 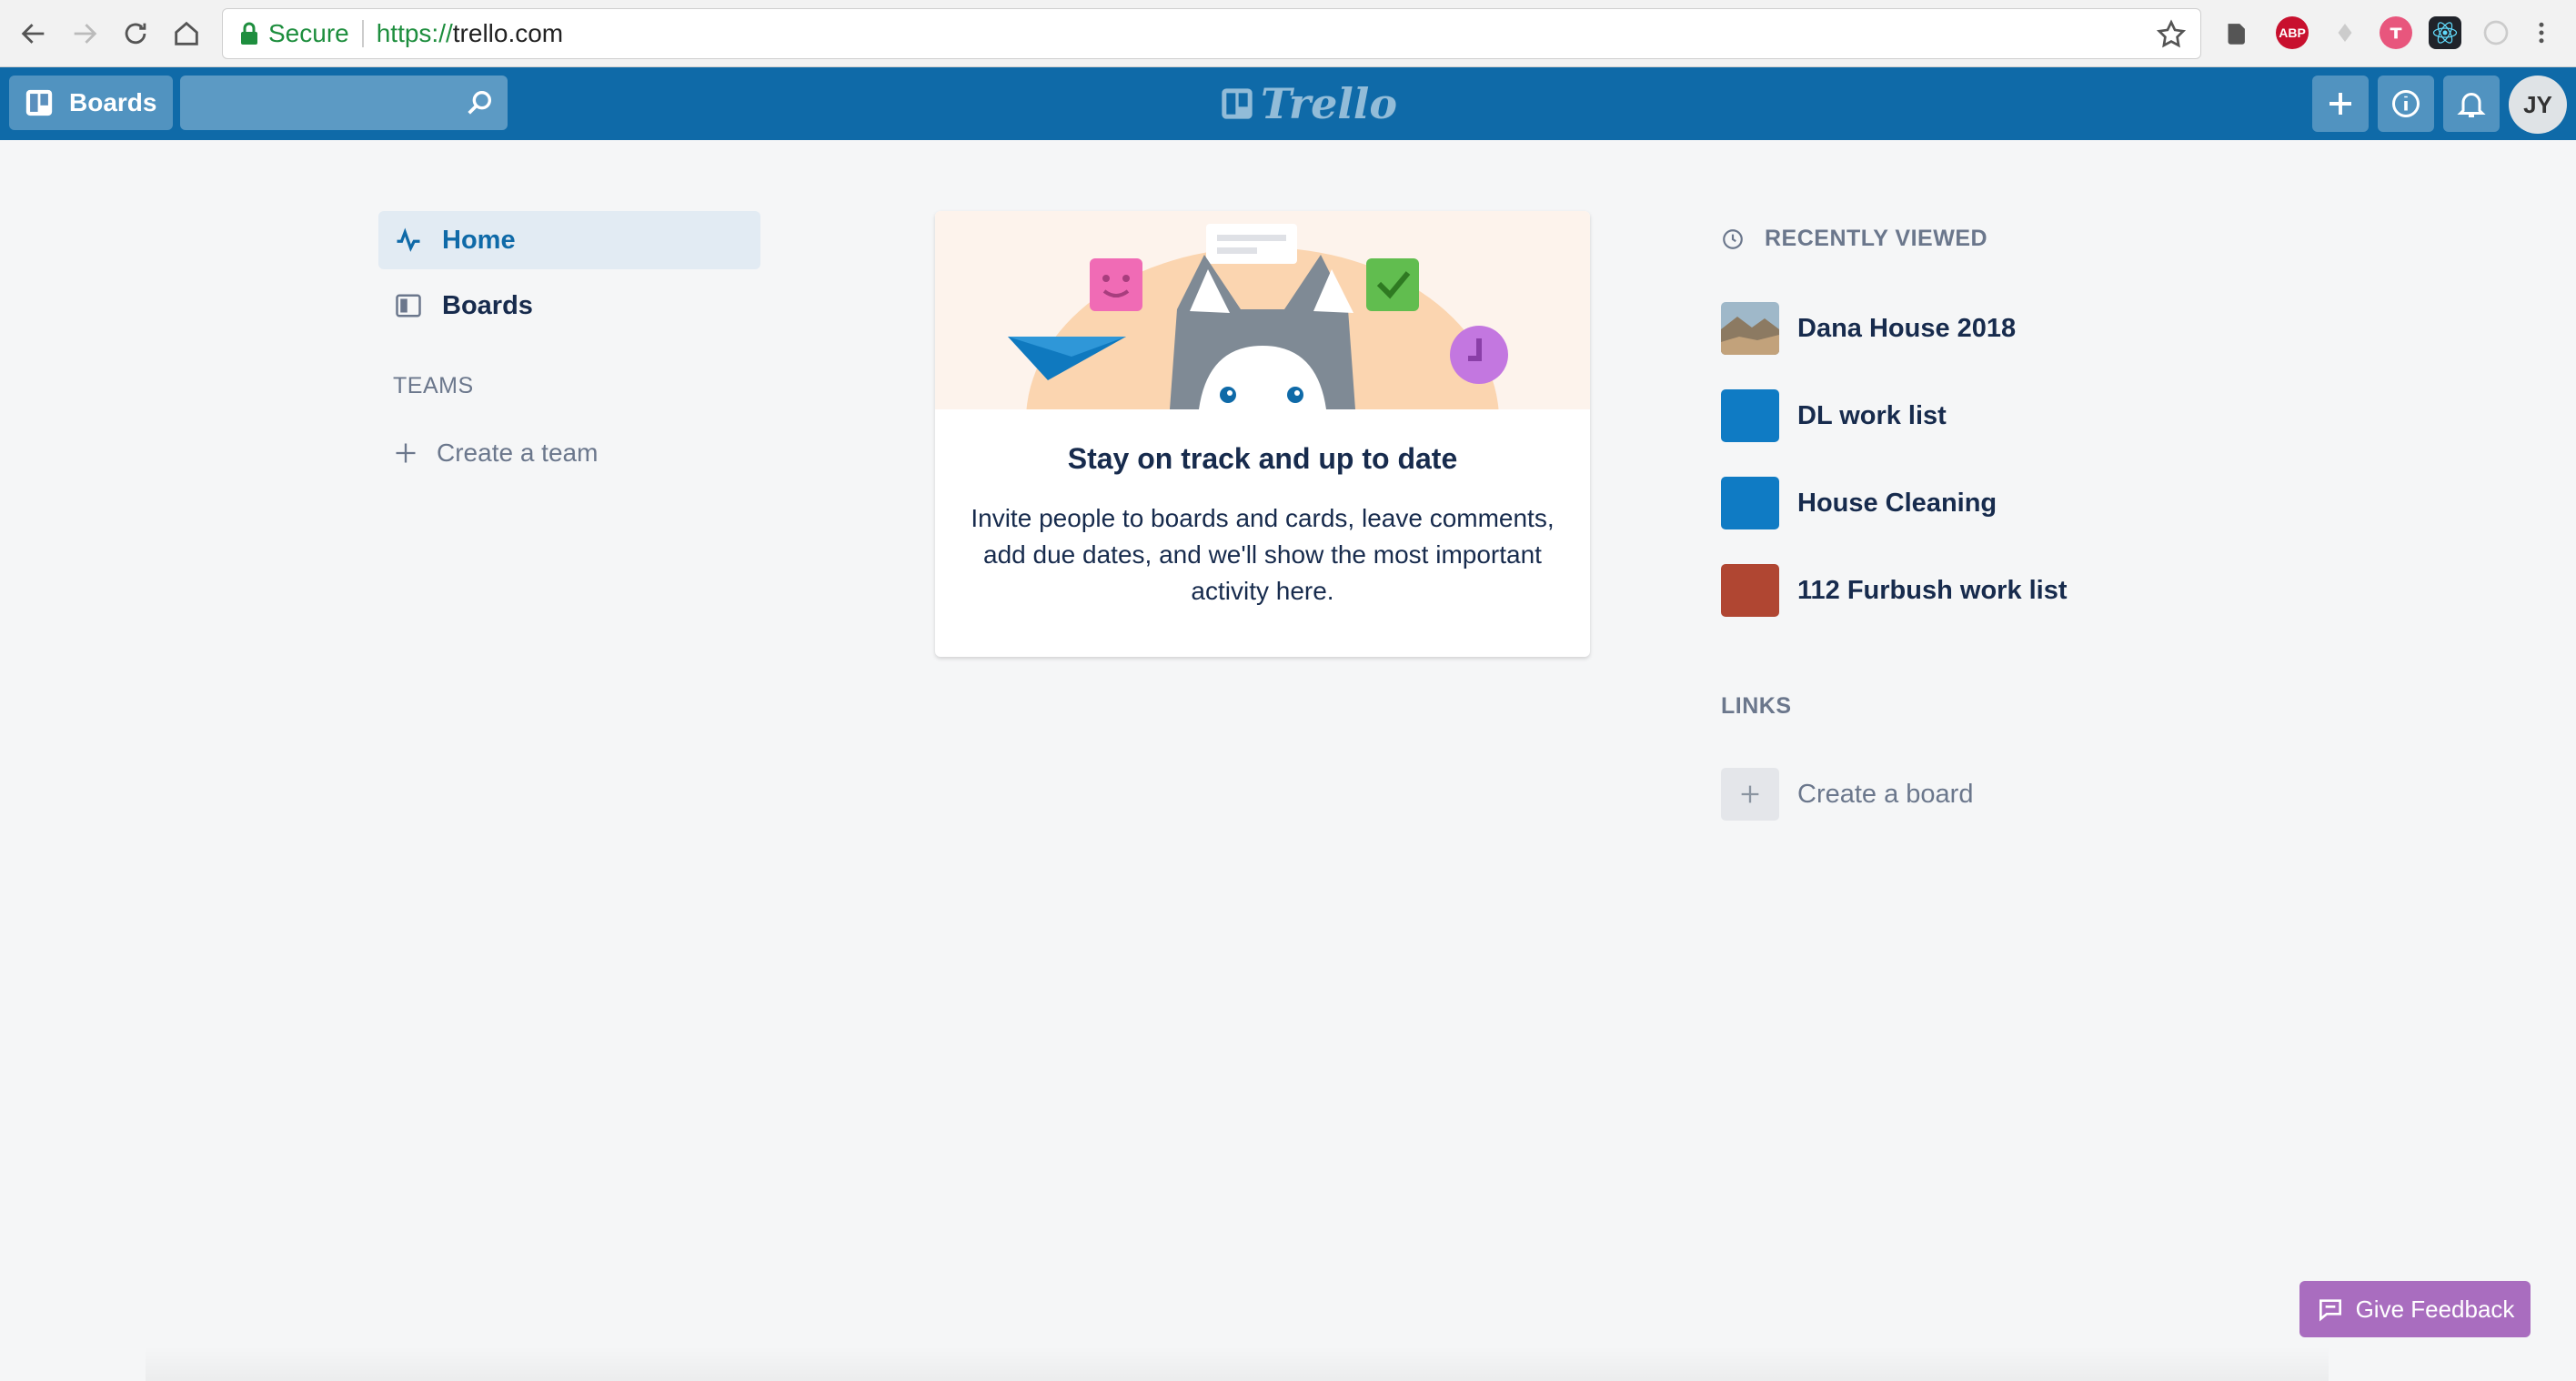 What do you see at coordinates (414, 33) in the screenshot?
I see `url-protocol: https://` at bounding box center [414, 33].